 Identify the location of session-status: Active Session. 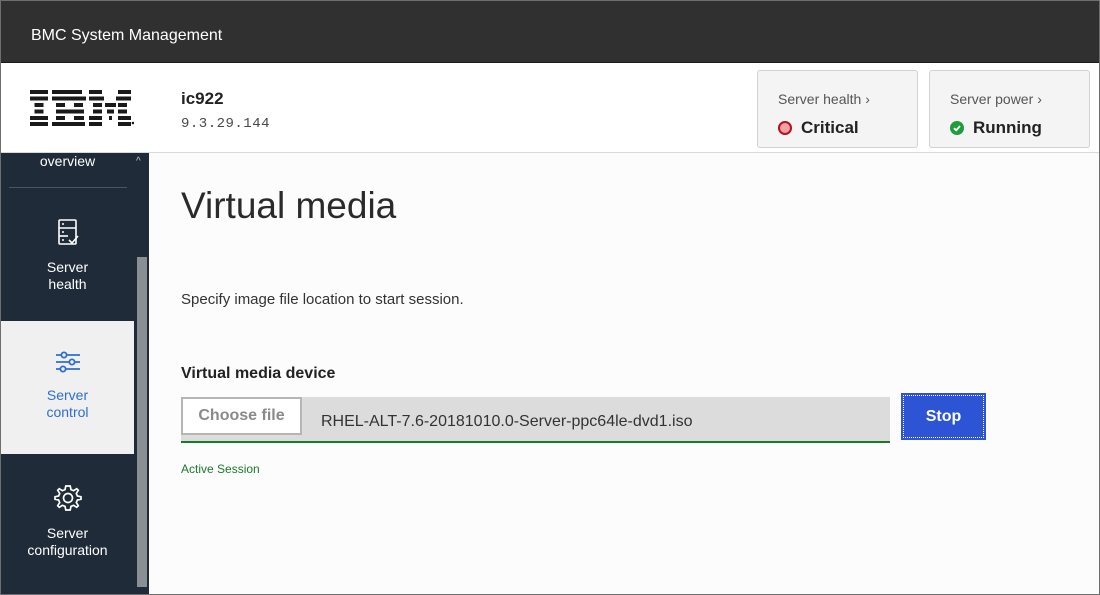
(220, 469).